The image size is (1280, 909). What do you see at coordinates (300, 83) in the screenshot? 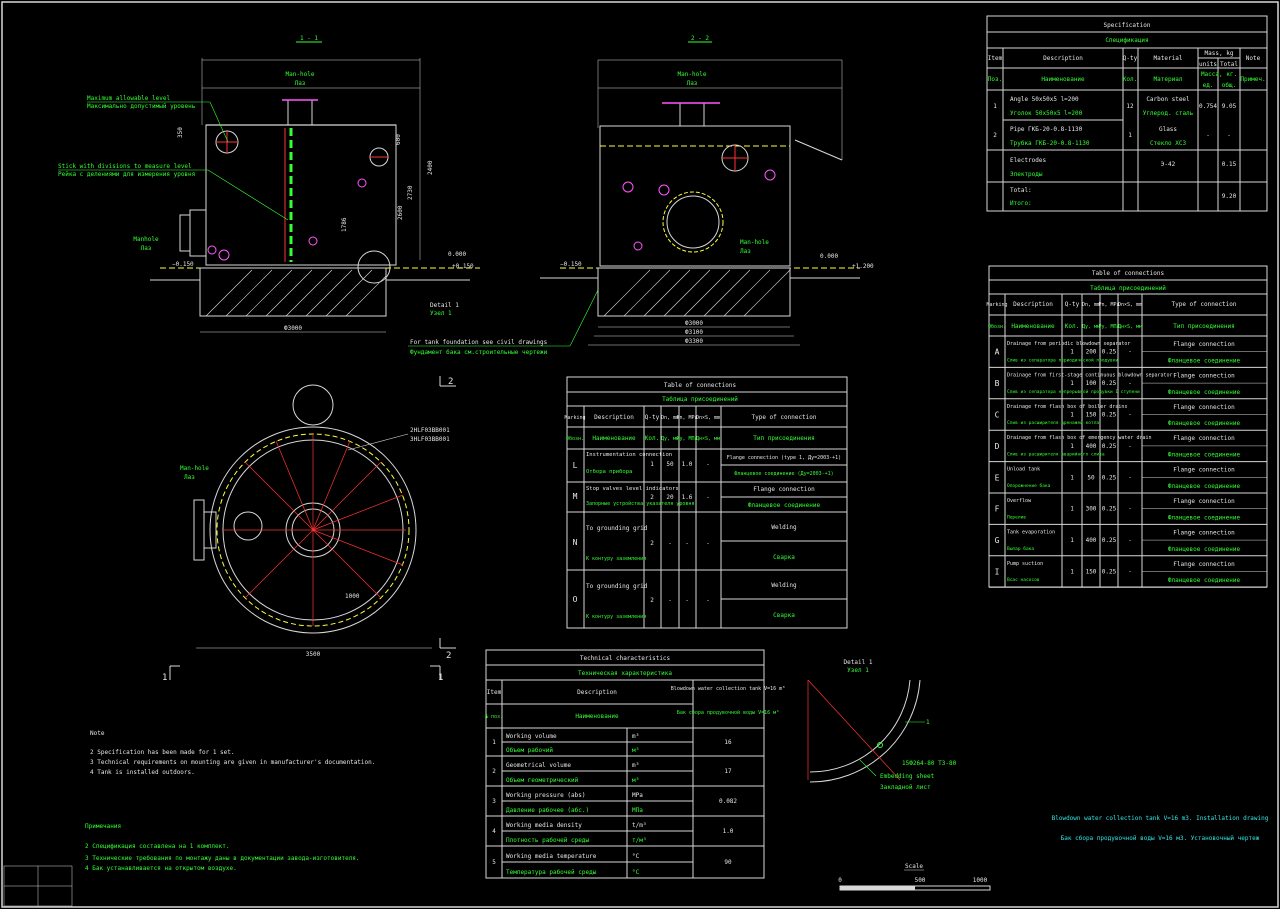
I see `sec11-manhole-top-label-ru: Лаз` at bounding box center [300, 83].